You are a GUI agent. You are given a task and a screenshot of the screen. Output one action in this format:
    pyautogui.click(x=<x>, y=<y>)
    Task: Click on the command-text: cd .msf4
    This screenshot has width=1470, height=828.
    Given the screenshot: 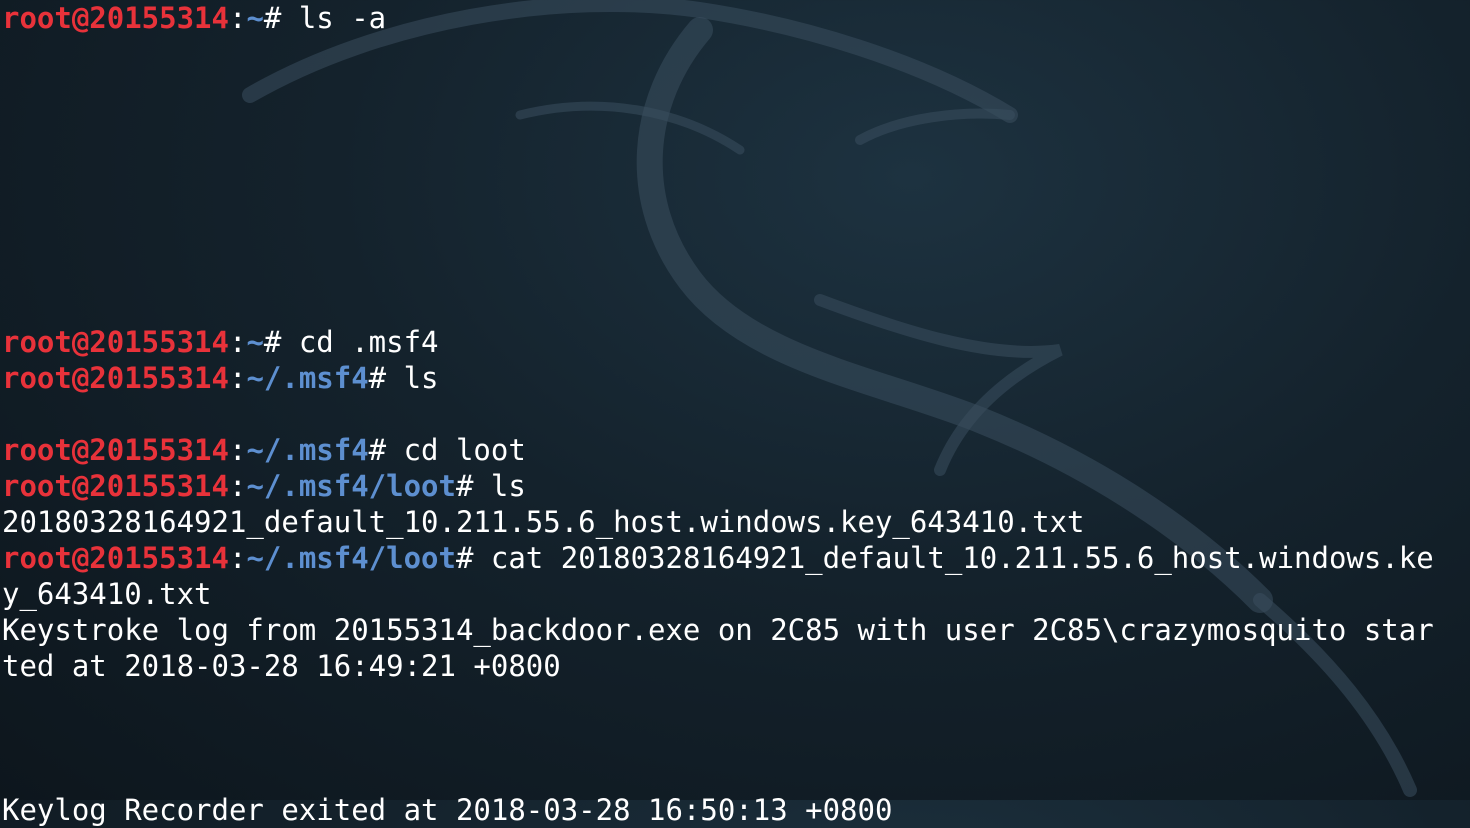 What is the action you would take?
    pyautogui.click(x=368, y=342)
    